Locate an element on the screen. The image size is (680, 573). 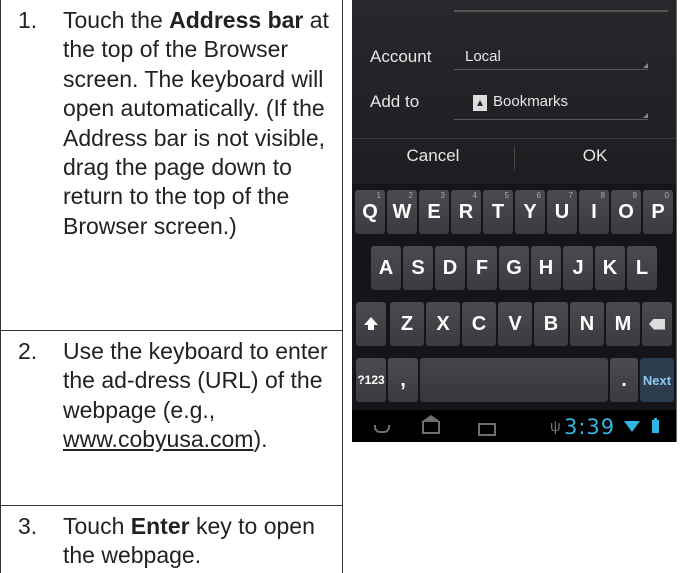
key-number-hint: 3 is located at coordinates (442, 195).